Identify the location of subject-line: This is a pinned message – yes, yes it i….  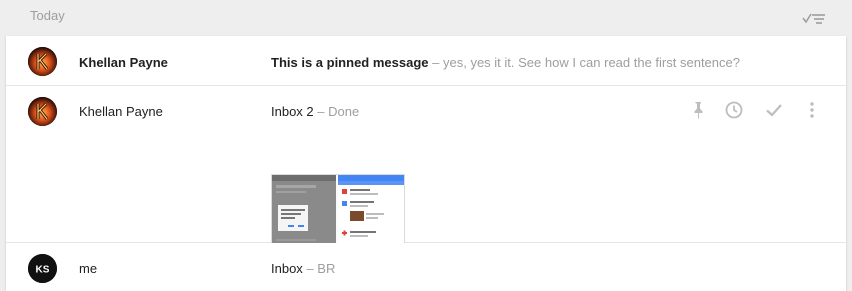
(505, 62).